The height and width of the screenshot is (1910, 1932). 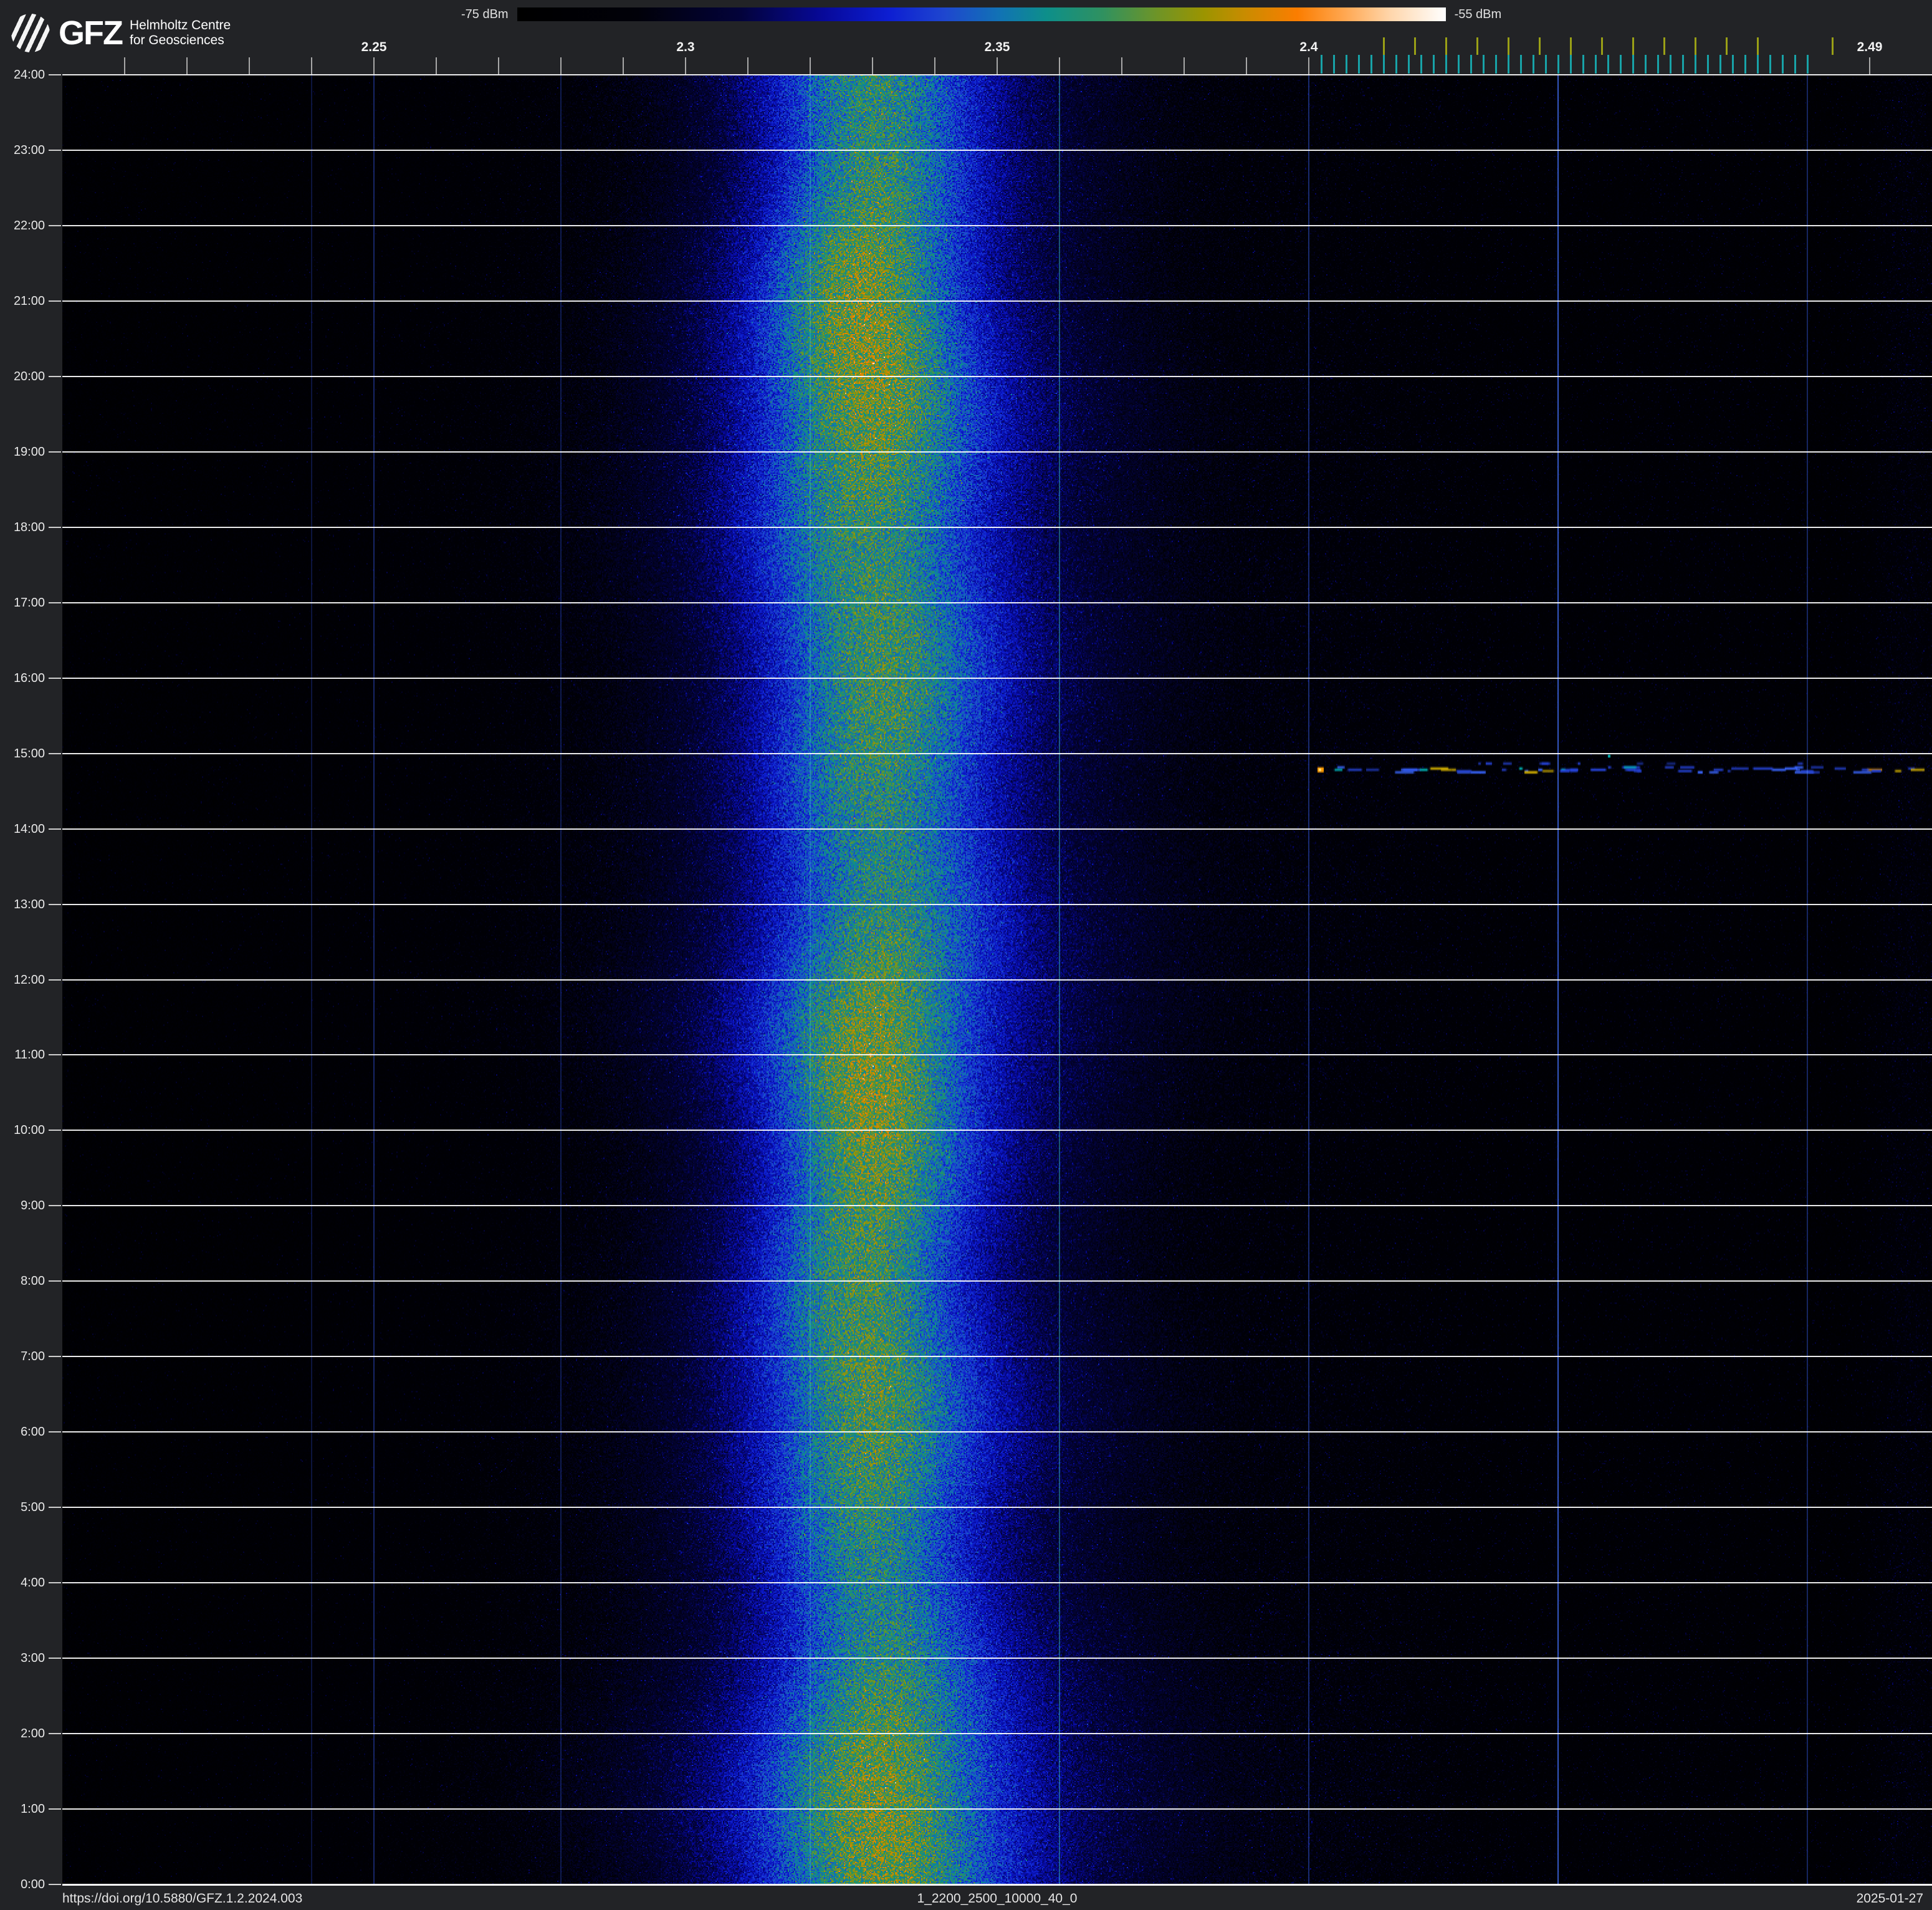 I want to click on colorbar-gradient, so click(x=981, y=14).